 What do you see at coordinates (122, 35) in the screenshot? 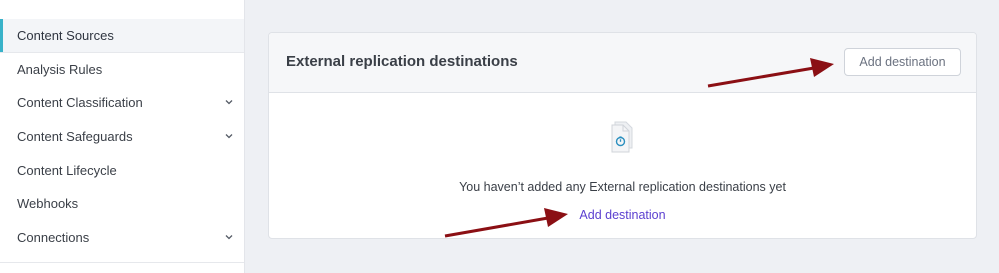
I see `sidebar-item-content-sources: Content Sources` at bounding box center [122, 35].